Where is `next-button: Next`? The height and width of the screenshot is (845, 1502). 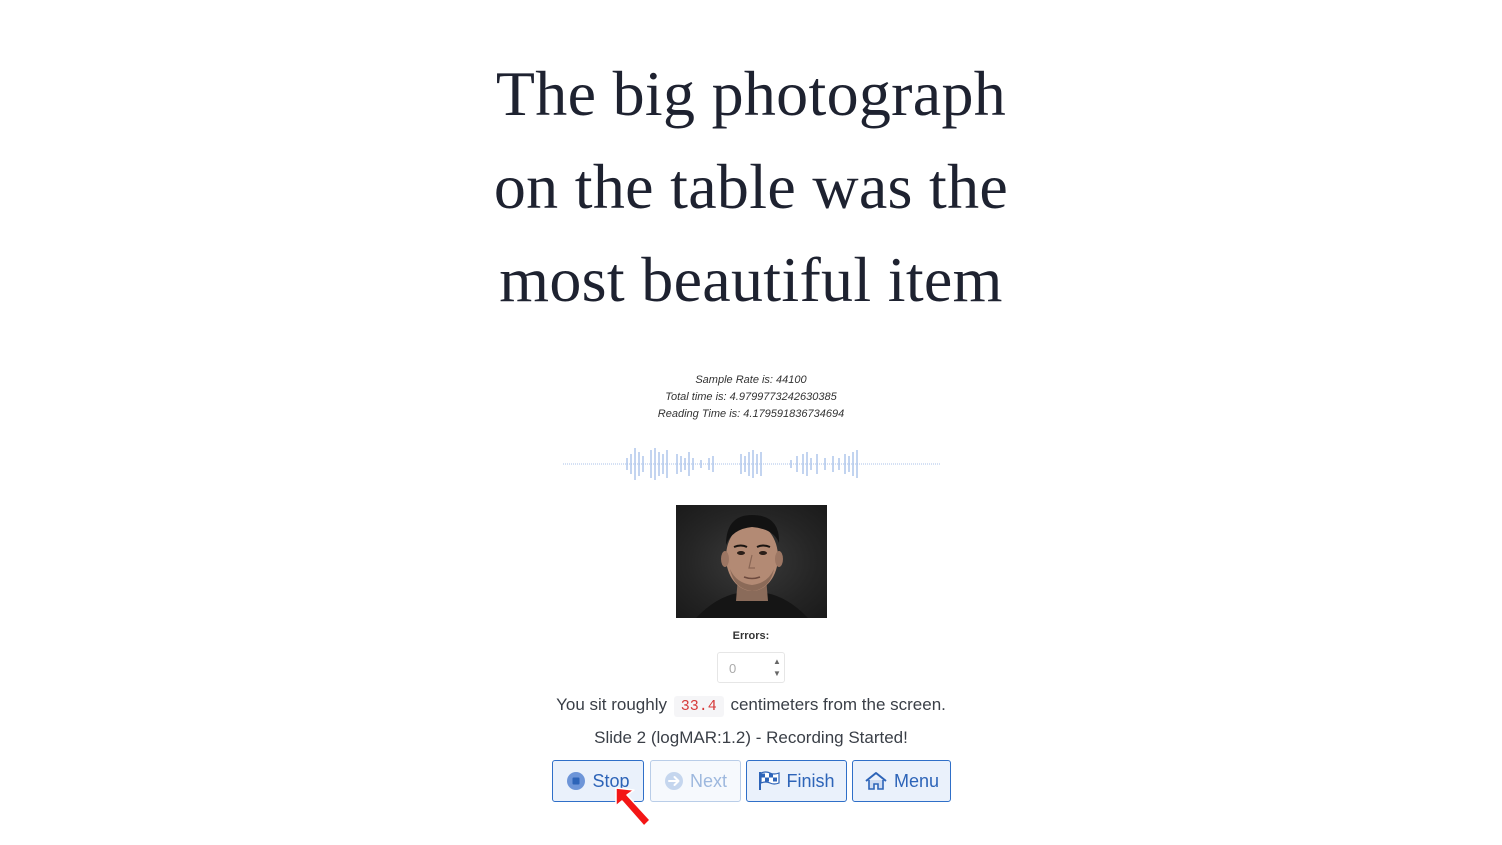 next-button: Next is located at coordinates (695, 781).